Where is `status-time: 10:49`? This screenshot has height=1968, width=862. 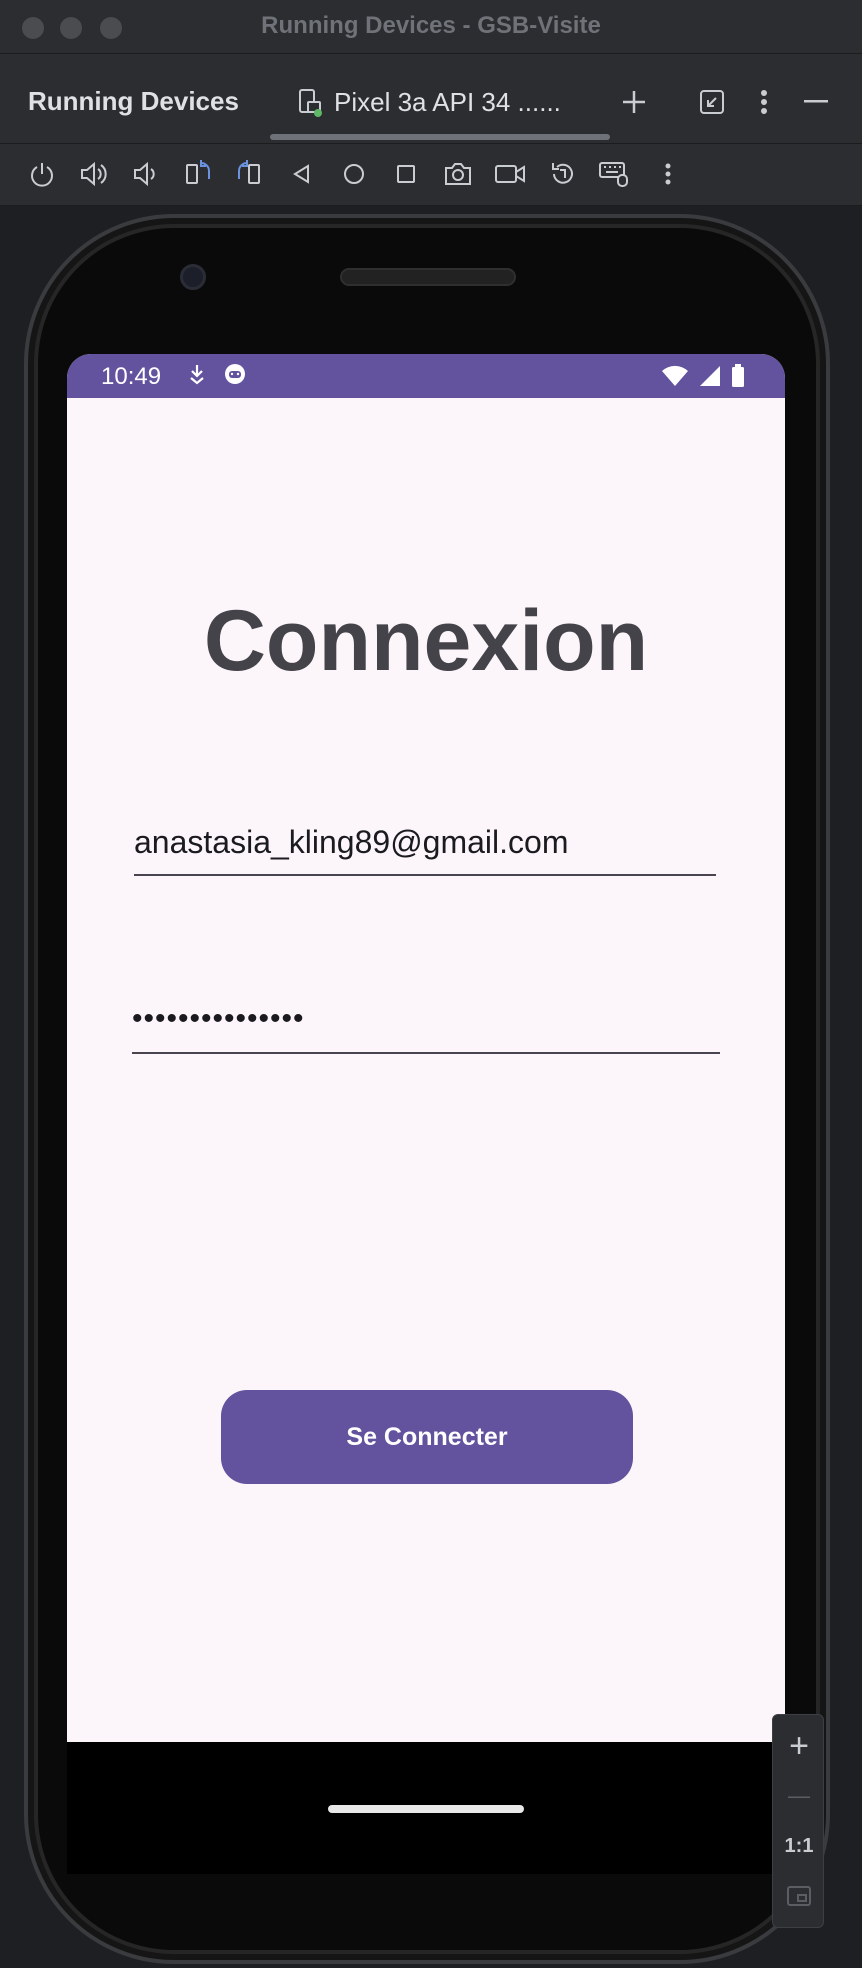 status-time: 10:49 is located at coordinates (131, 376).